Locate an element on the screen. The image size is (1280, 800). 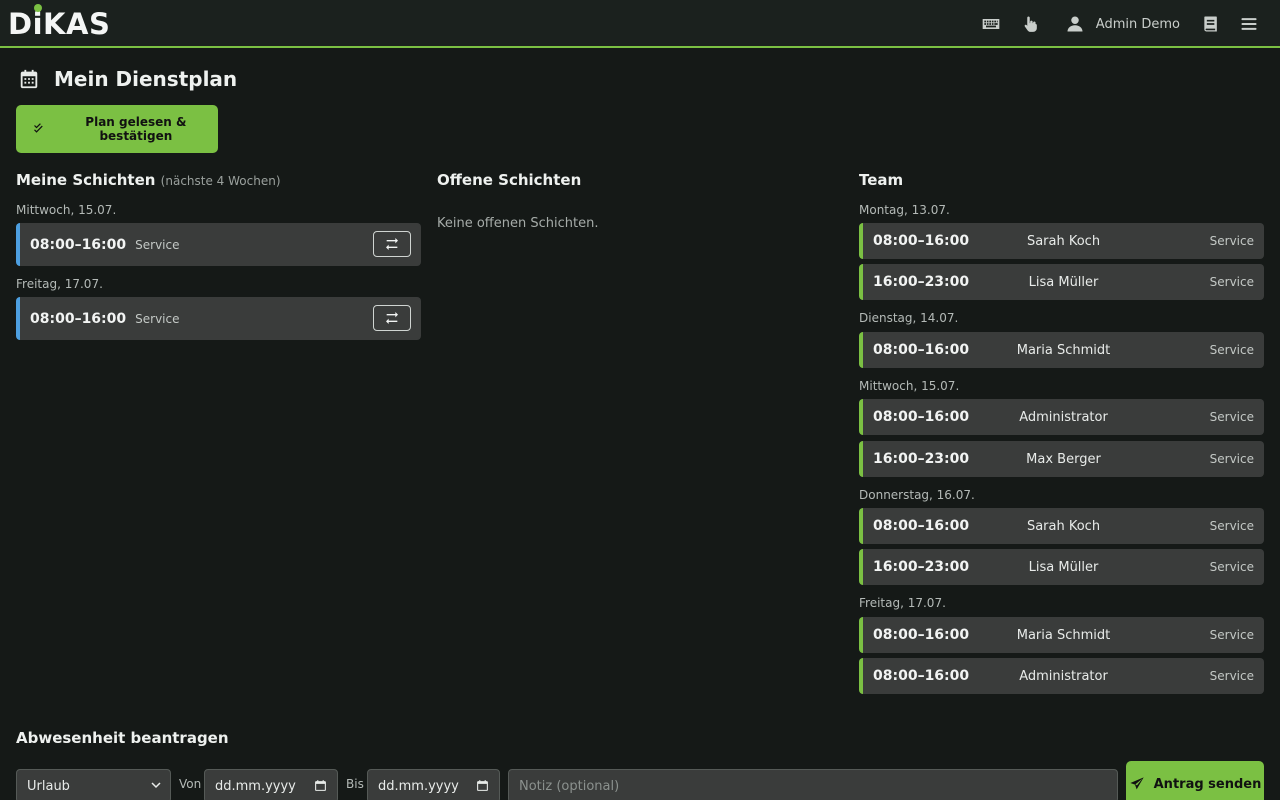
logo-text-kas: KAS is located at coordinates (77, 24).